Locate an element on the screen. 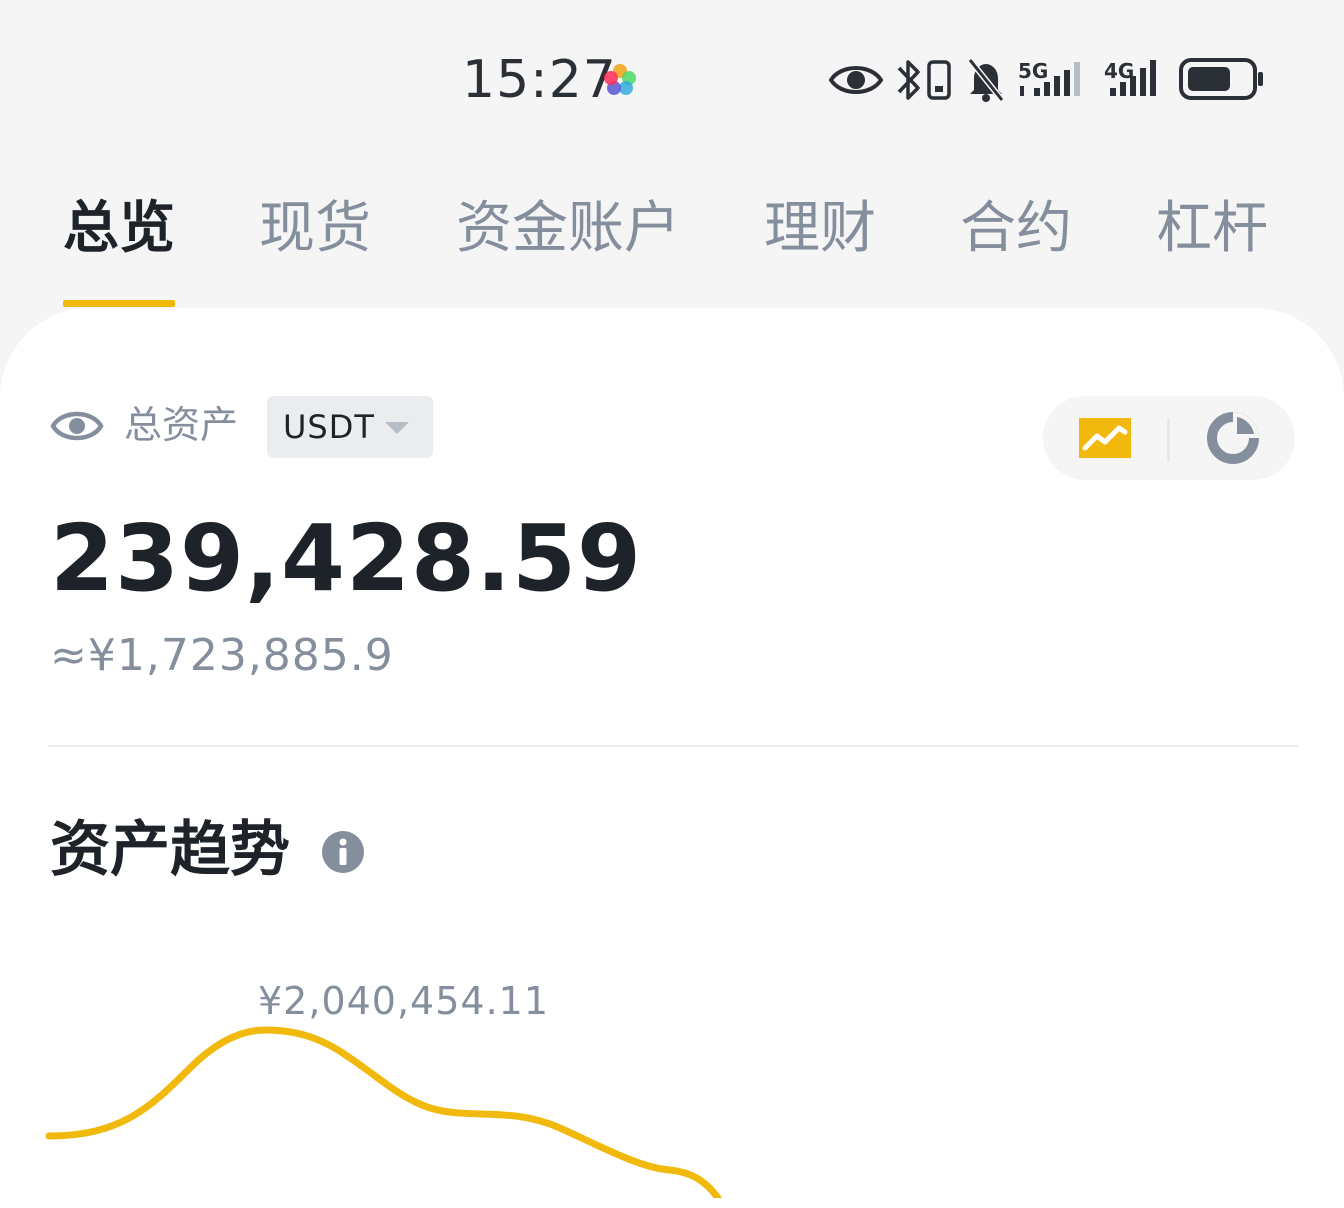 The width and height of the screenshot is (1344, 1208). info-icon is located at coordinates (343, 852).